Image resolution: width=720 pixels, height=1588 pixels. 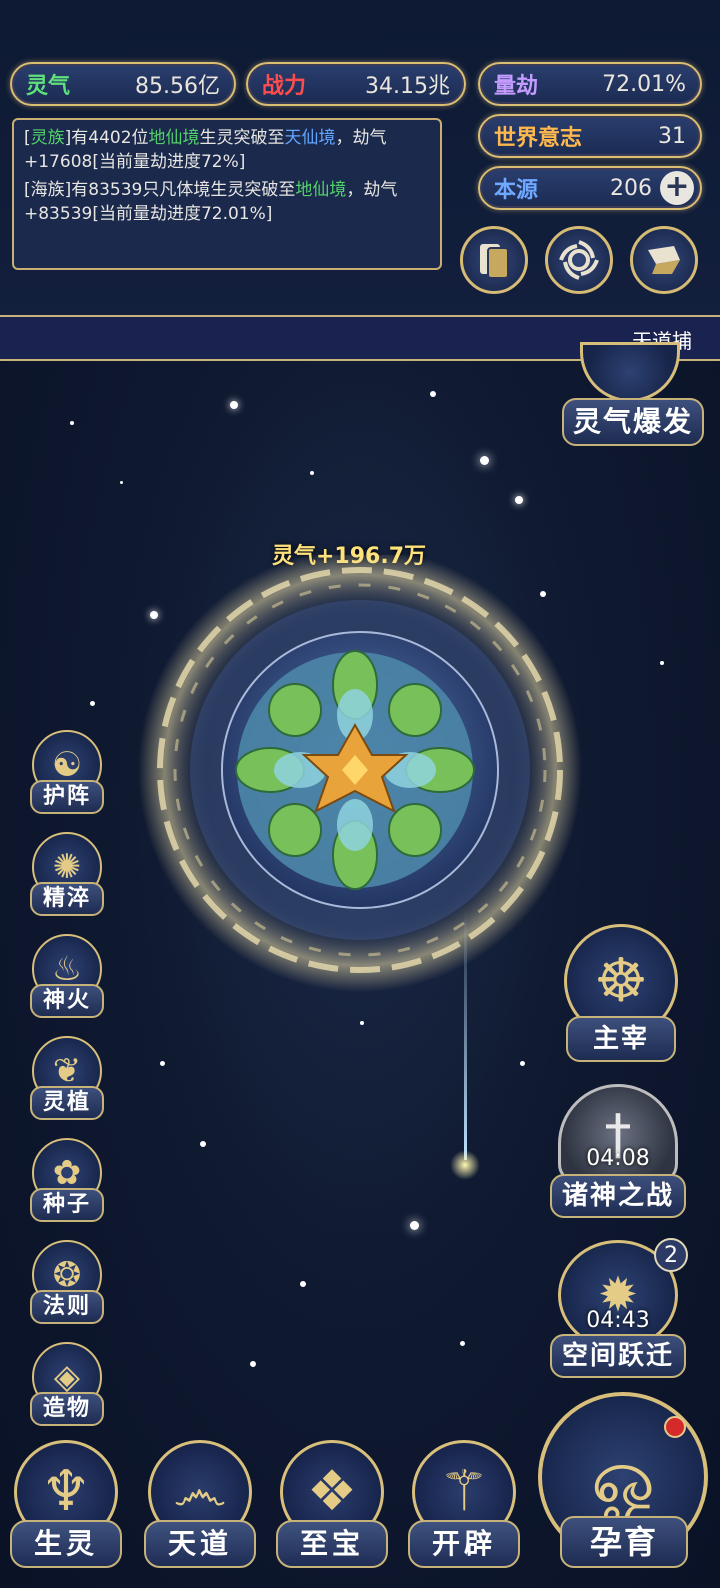 I want to click on stat-lingqi-value: 85.56亿, so click(x=177, y=86).